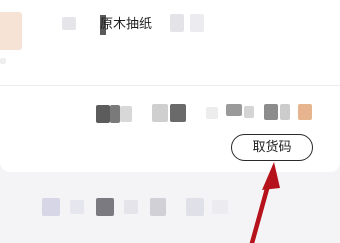 This screenshot has height=243, width=340. What do you see at coordinates (11, 31) in the screenshot?
I see `product-thumbnail` at bounding box center [11, 31].